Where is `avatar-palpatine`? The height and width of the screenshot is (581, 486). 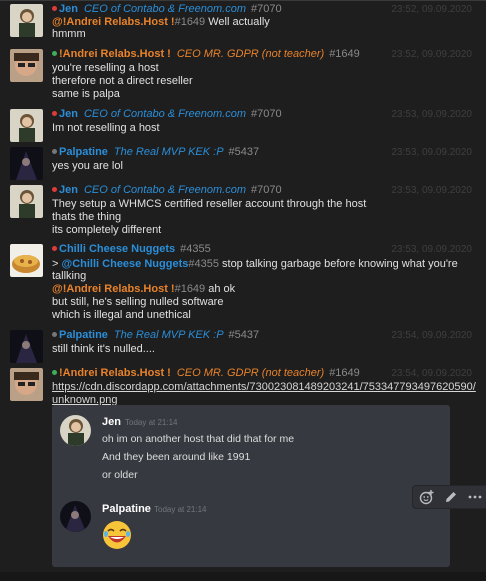 avatar-palpatine is located at coordinates (26, 346).